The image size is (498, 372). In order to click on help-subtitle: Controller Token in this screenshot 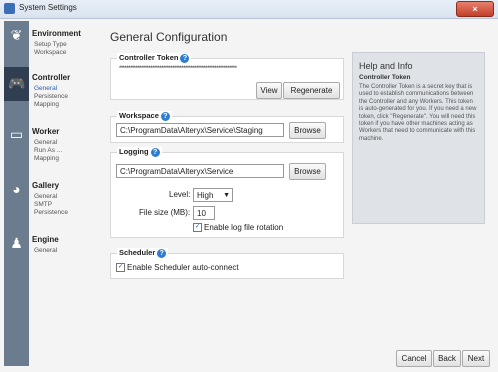, I will do `click(385, 77)`.